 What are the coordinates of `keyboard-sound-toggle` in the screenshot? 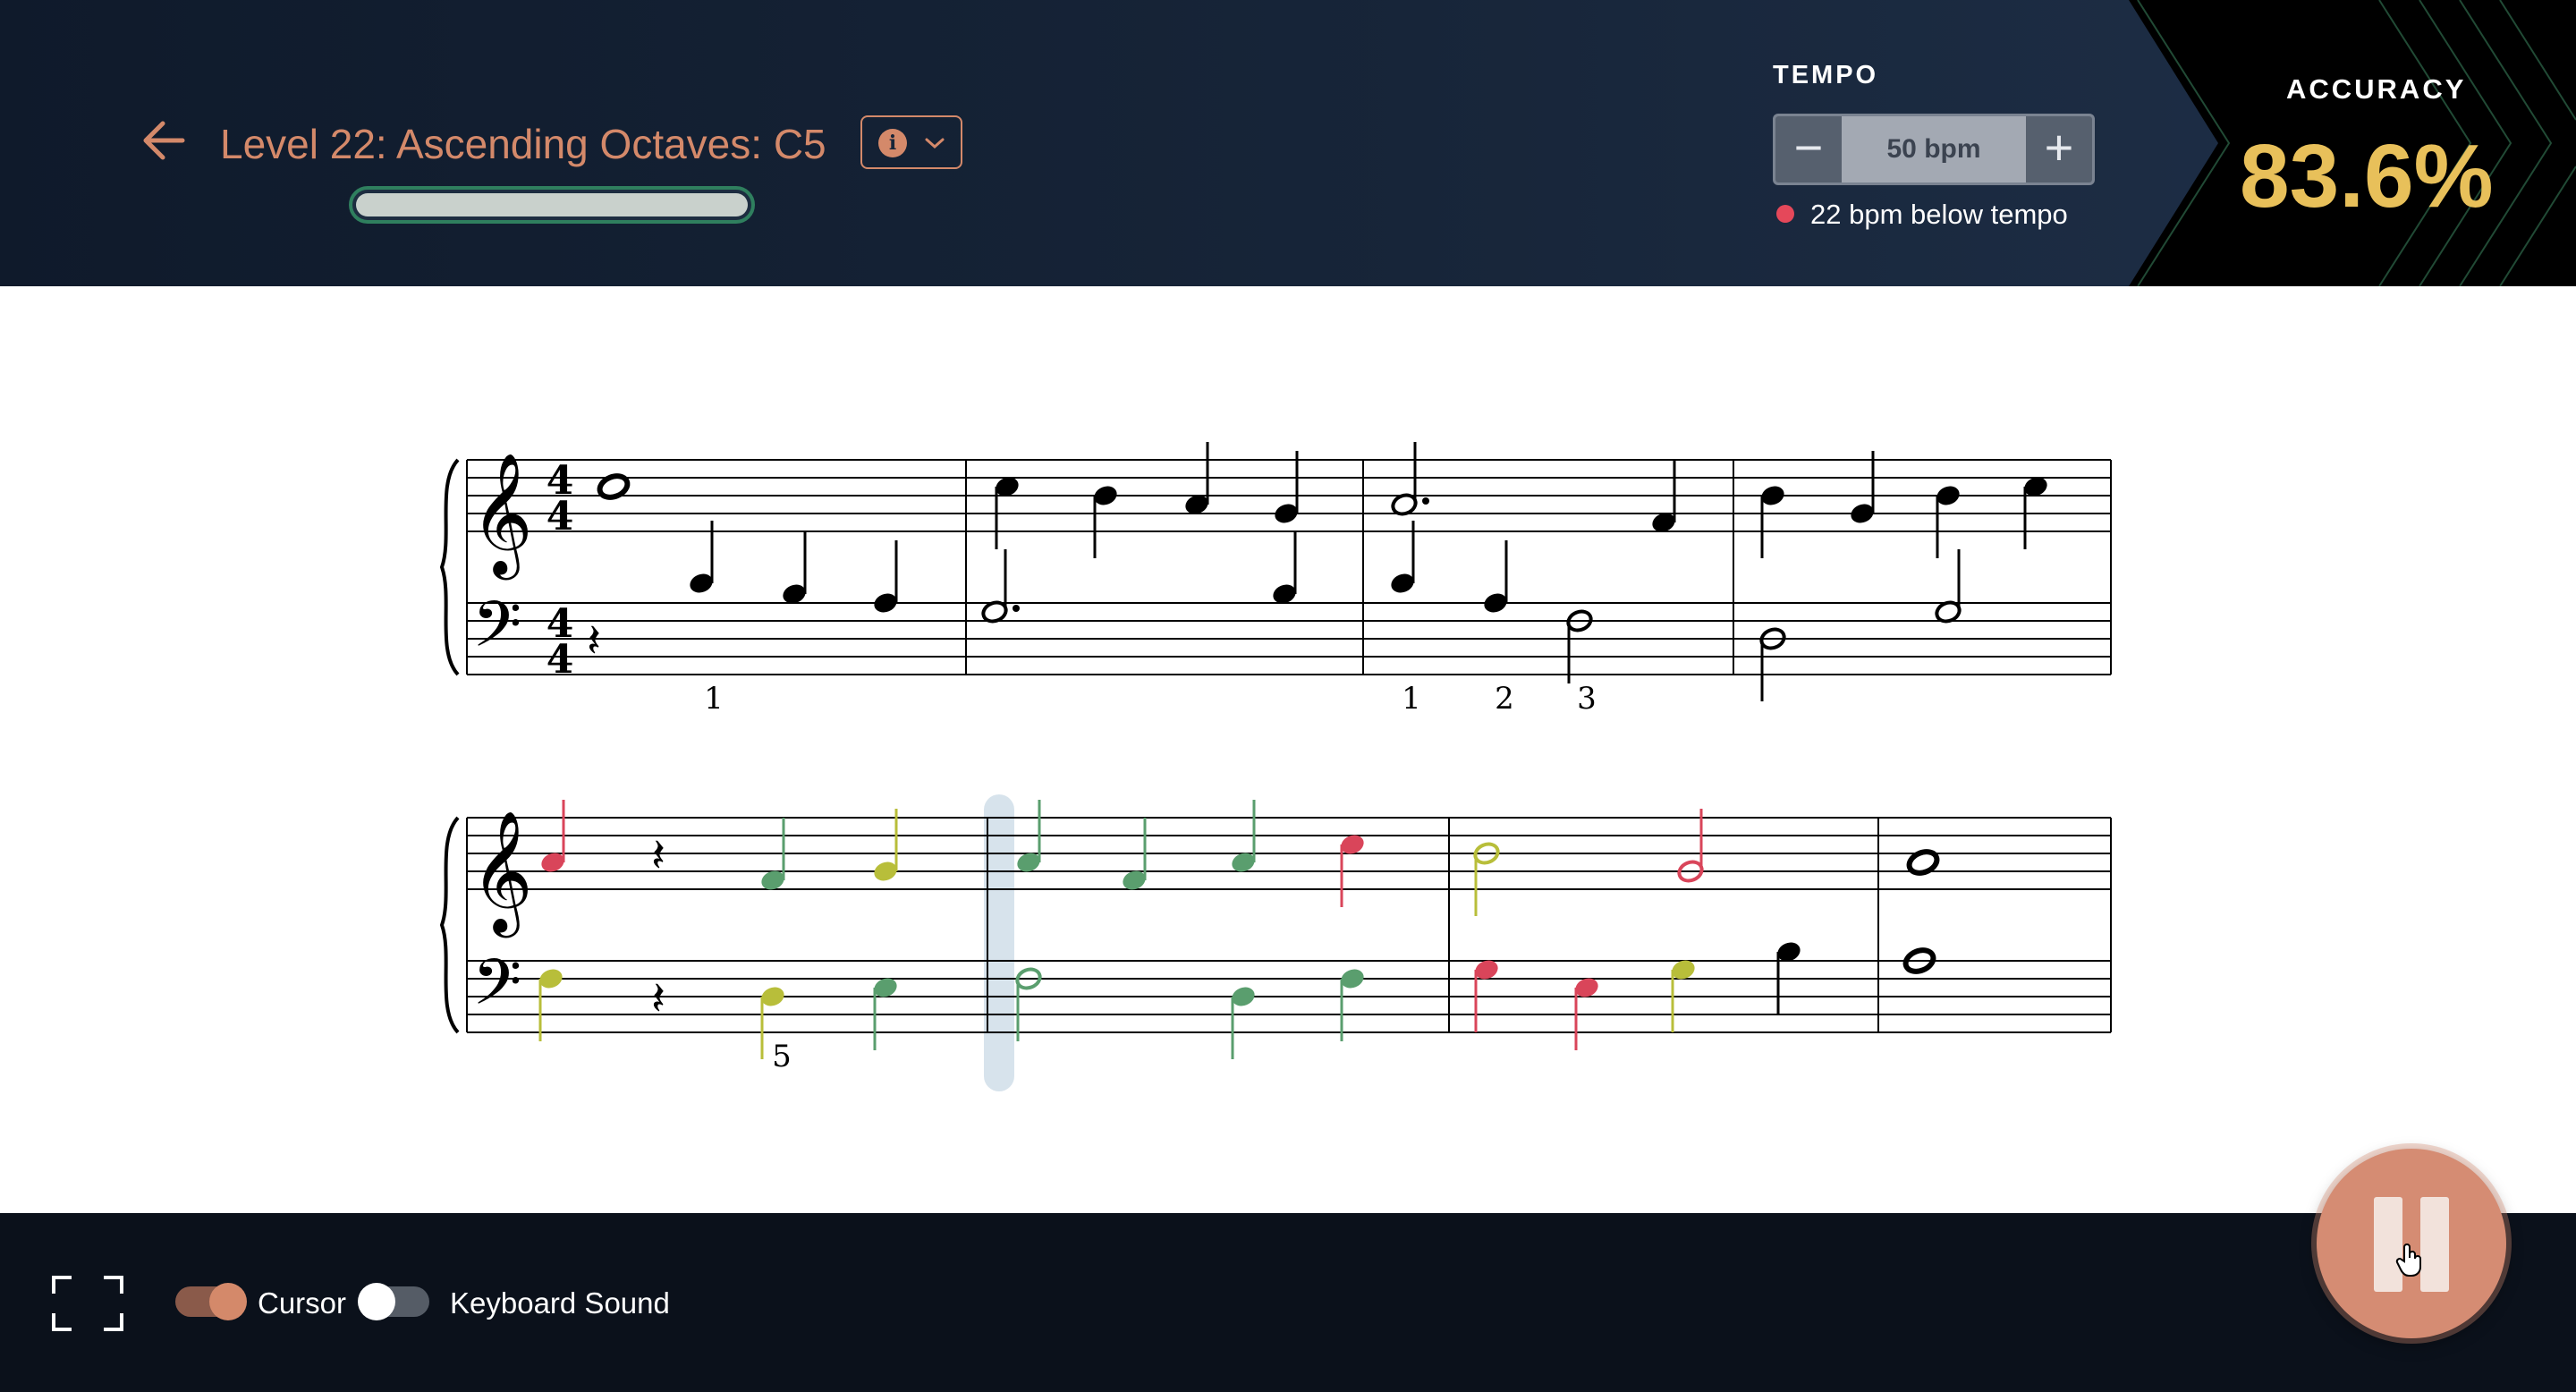 It's located at (393, 1301).